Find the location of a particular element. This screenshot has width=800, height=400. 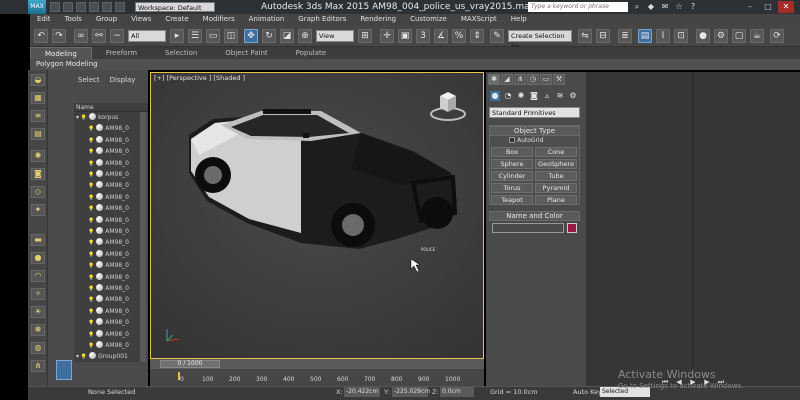

plane-button: Plane is located at coordinates (556, 200).